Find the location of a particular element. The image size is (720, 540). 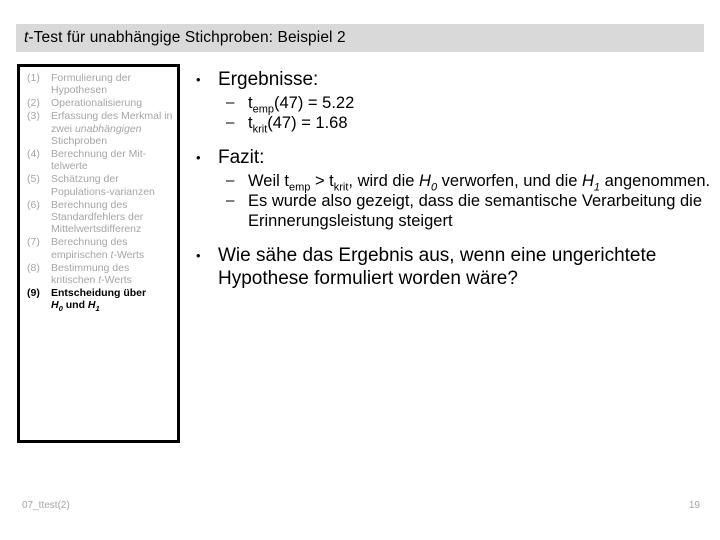

step-item-2: (2) Operationalisierung is located at coordinates (98, 103).